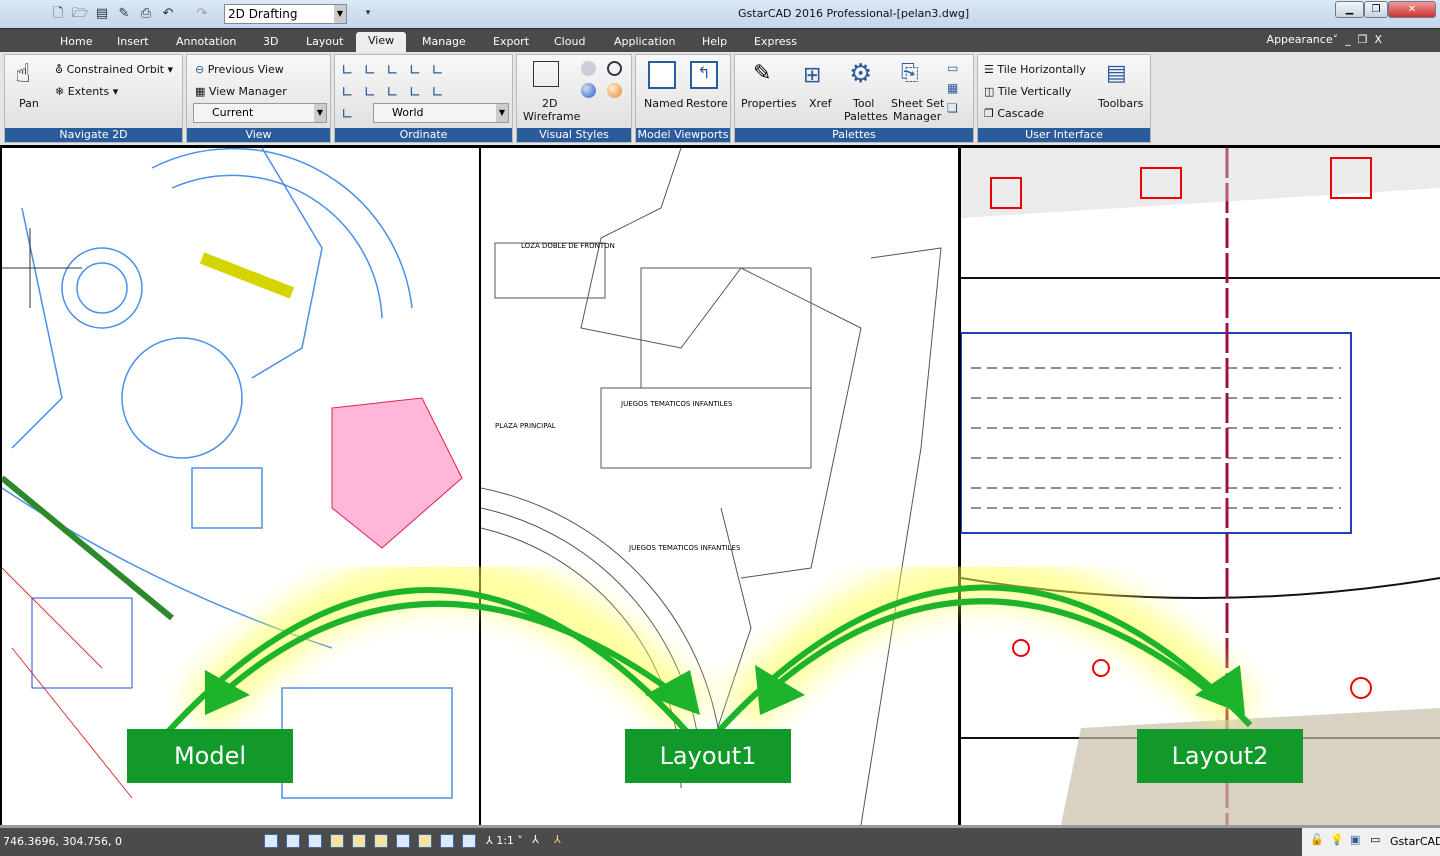 Image resolution: width=1440 pixels, height=856 pixels. I want to click on tab-export: Export, so click(511, 43).